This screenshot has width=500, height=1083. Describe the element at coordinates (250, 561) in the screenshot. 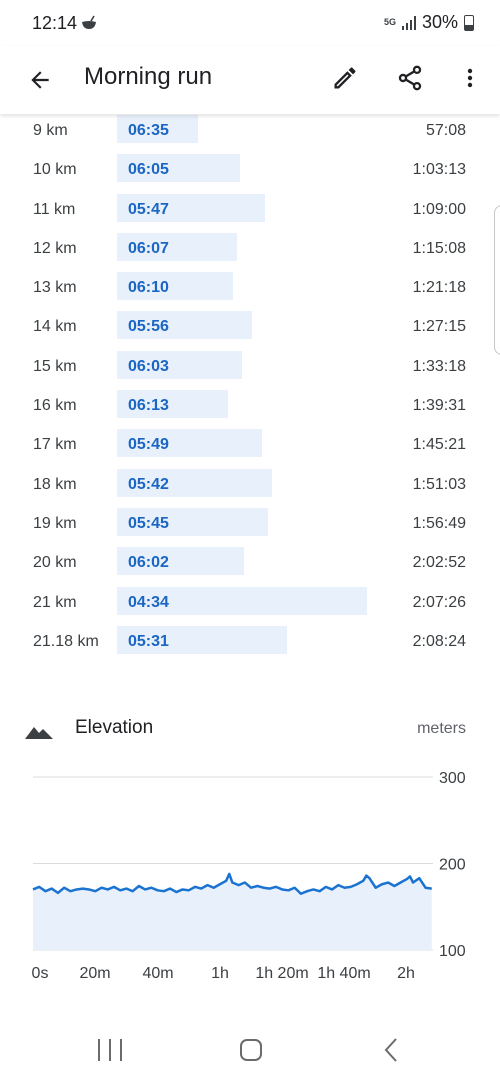

I see `split-row: 20 km 06:02 2:02:52` at that location.